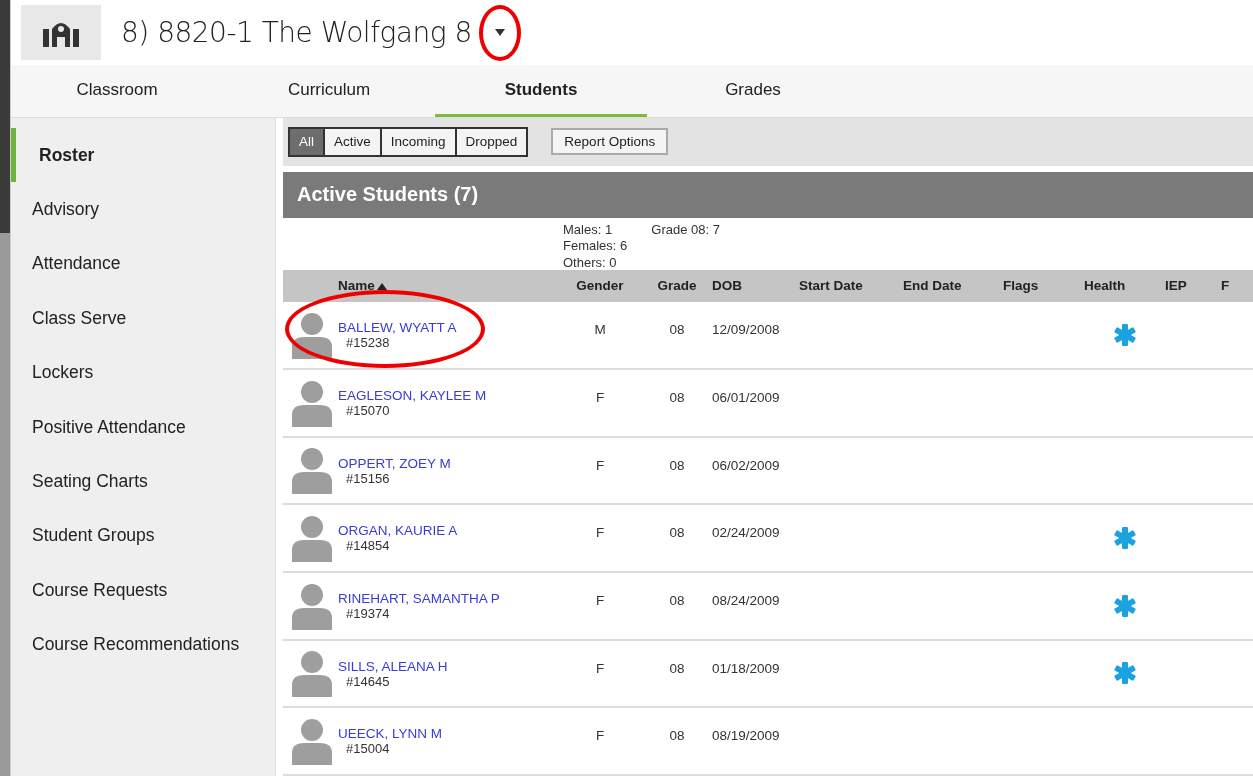 The image size is (1253, 776). I want to click on student-name-link: SILLS, ALEANA H, so click(448, 666).